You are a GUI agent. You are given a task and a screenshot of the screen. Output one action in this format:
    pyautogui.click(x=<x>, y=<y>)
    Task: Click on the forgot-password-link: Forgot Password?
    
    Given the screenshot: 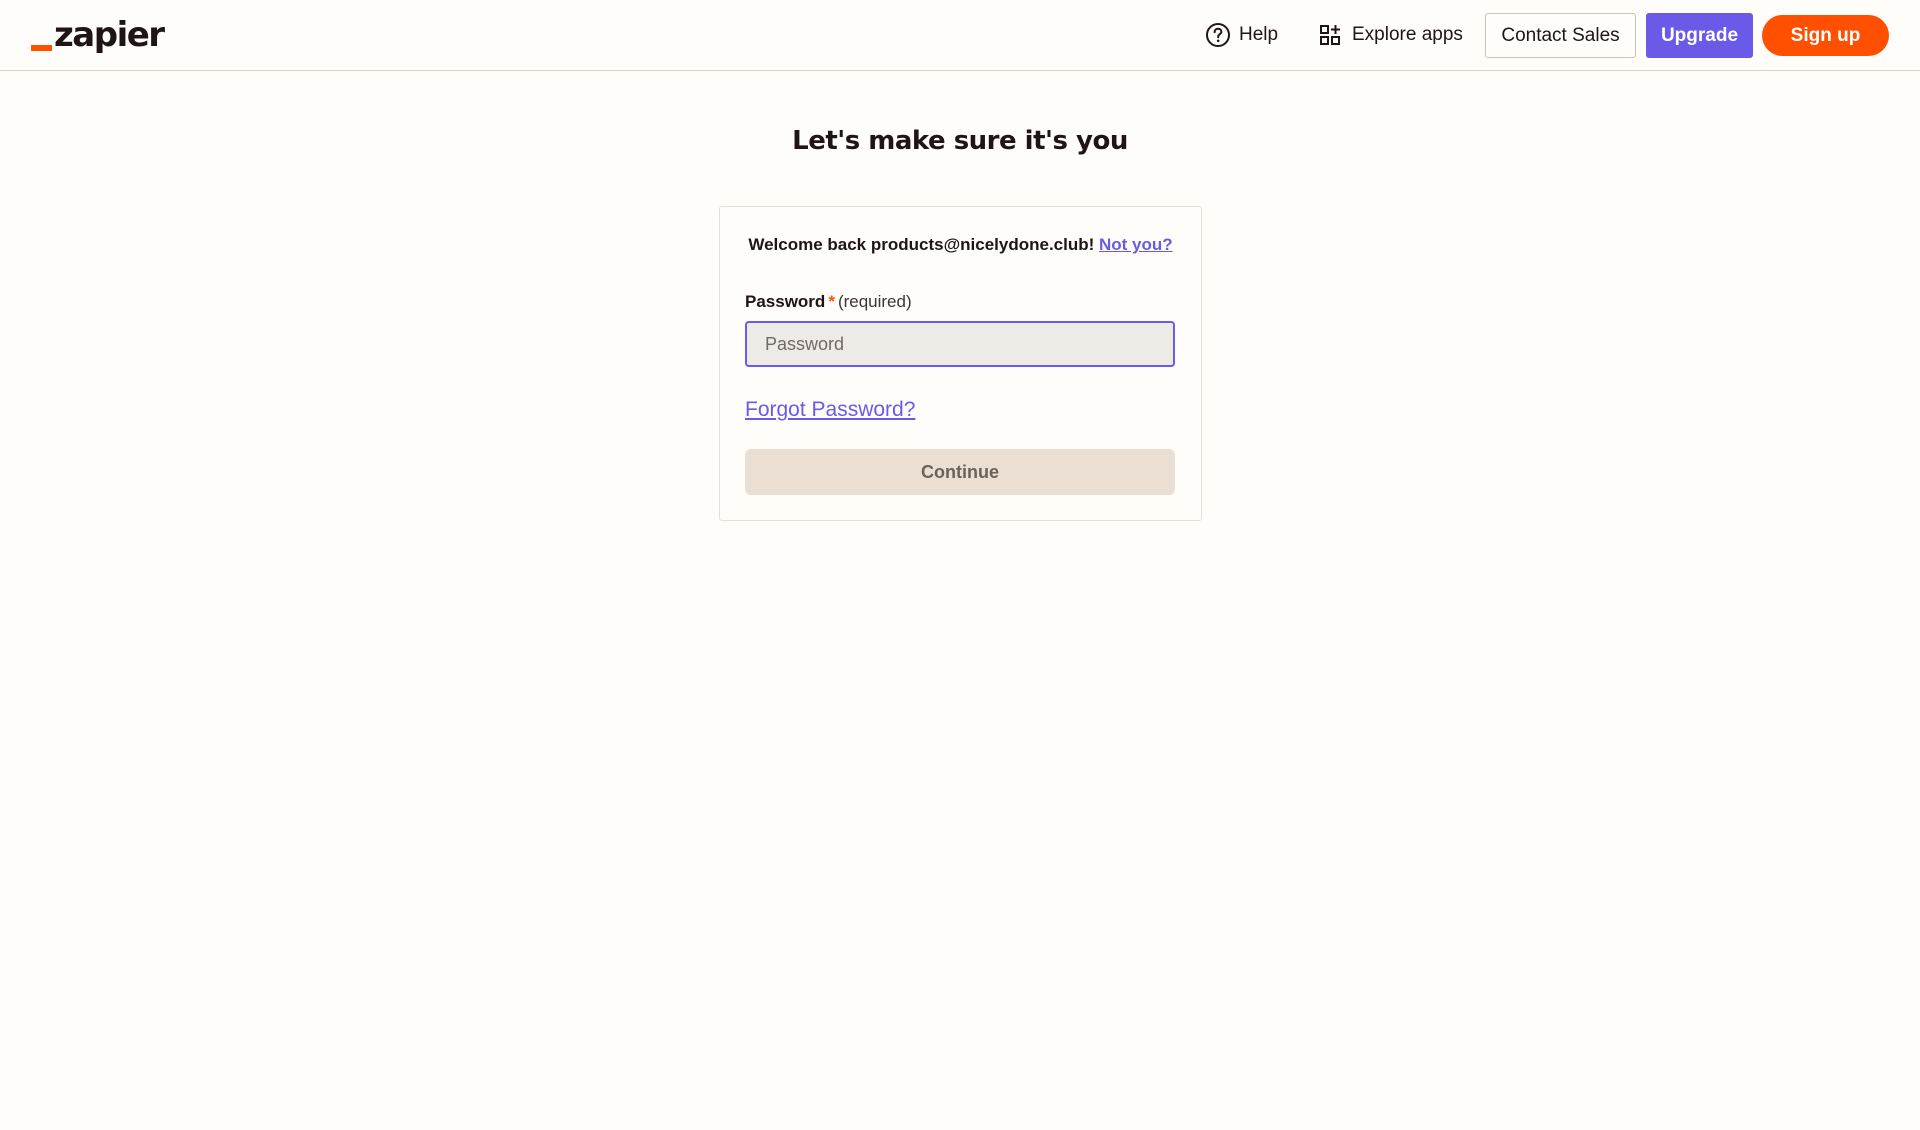 What is the action you would take?
    pyautogui.click(x=830, y=410)
    